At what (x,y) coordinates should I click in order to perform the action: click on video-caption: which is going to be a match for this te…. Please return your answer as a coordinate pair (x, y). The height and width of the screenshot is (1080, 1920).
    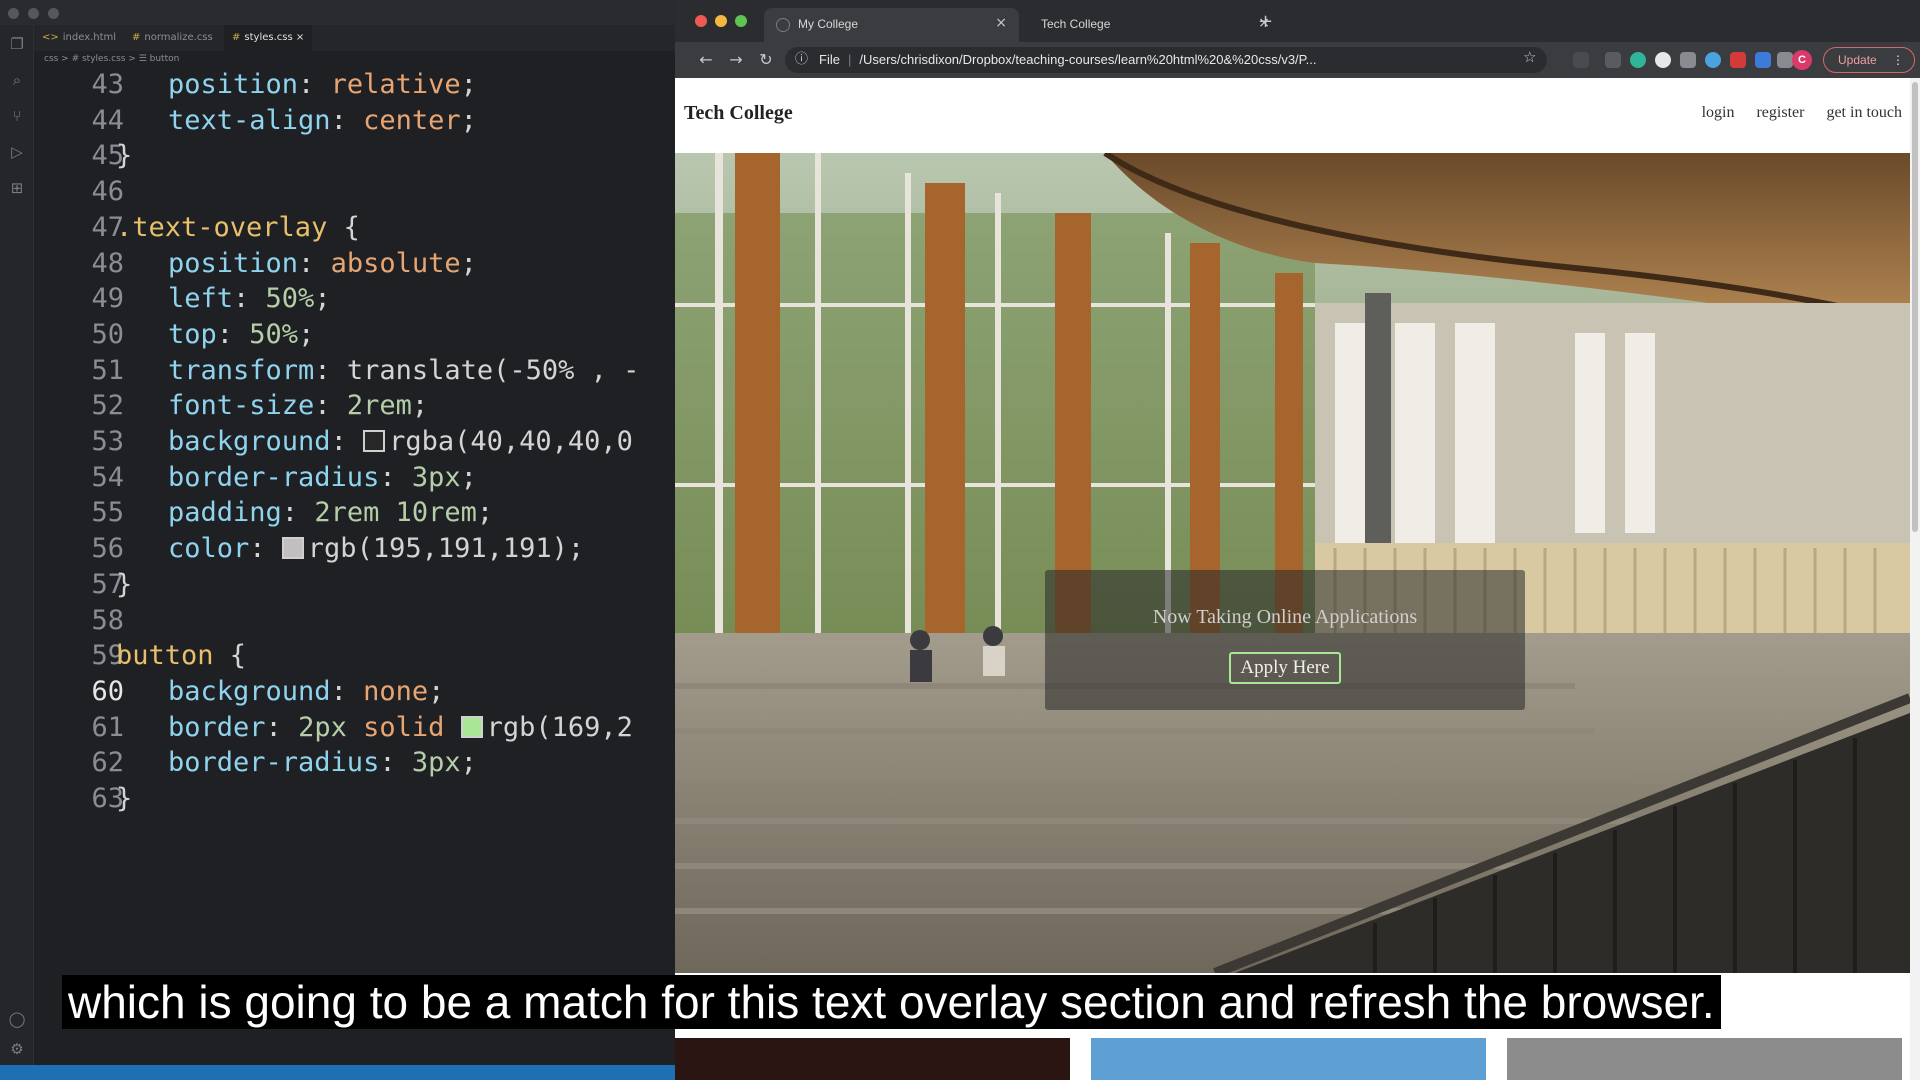
    Looking at the image, I should click on (891, 1002).